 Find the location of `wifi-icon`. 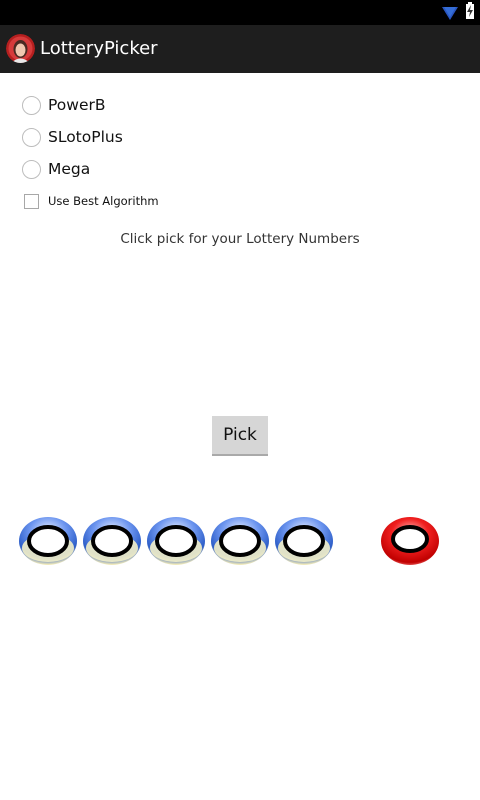

wifi-icon is located at coordinates (450, 13).